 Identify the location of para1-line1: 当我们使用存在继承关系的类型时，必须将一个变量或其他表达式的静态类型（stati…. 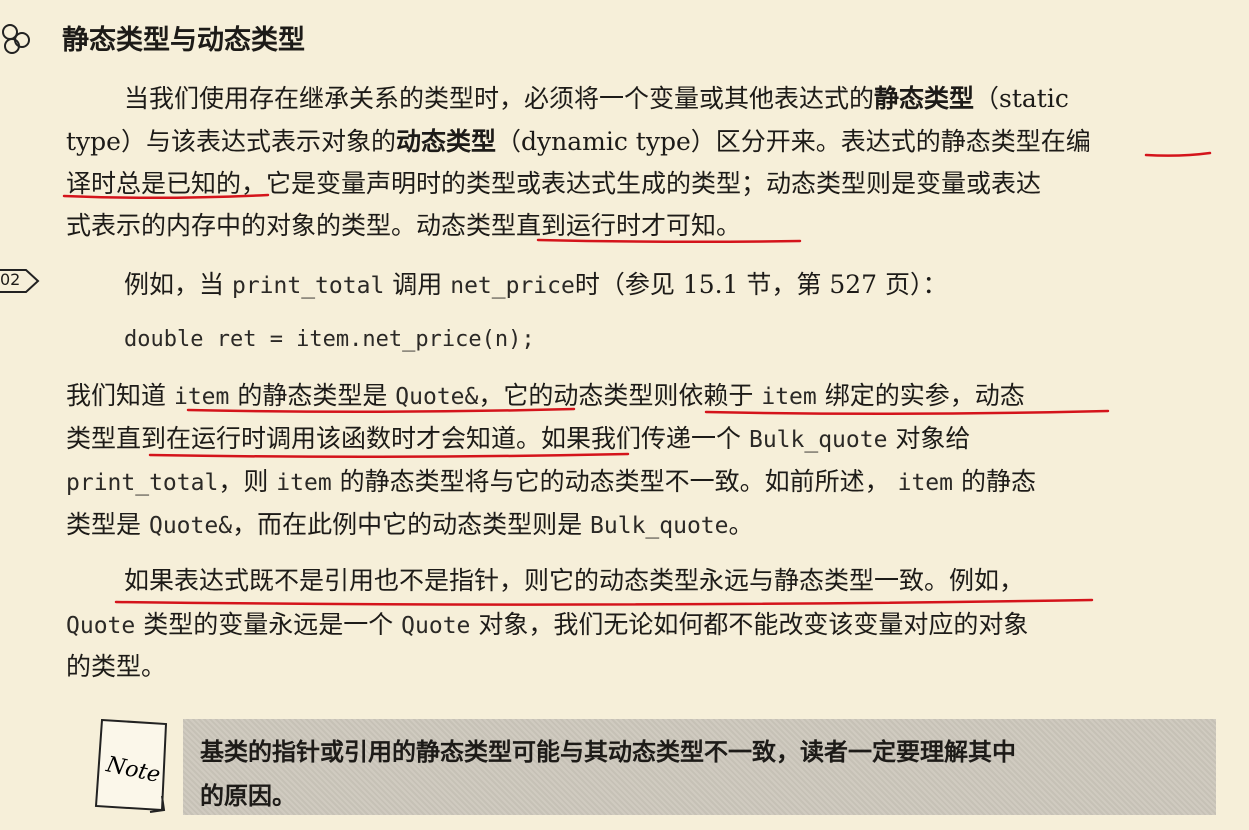
(596, 98).